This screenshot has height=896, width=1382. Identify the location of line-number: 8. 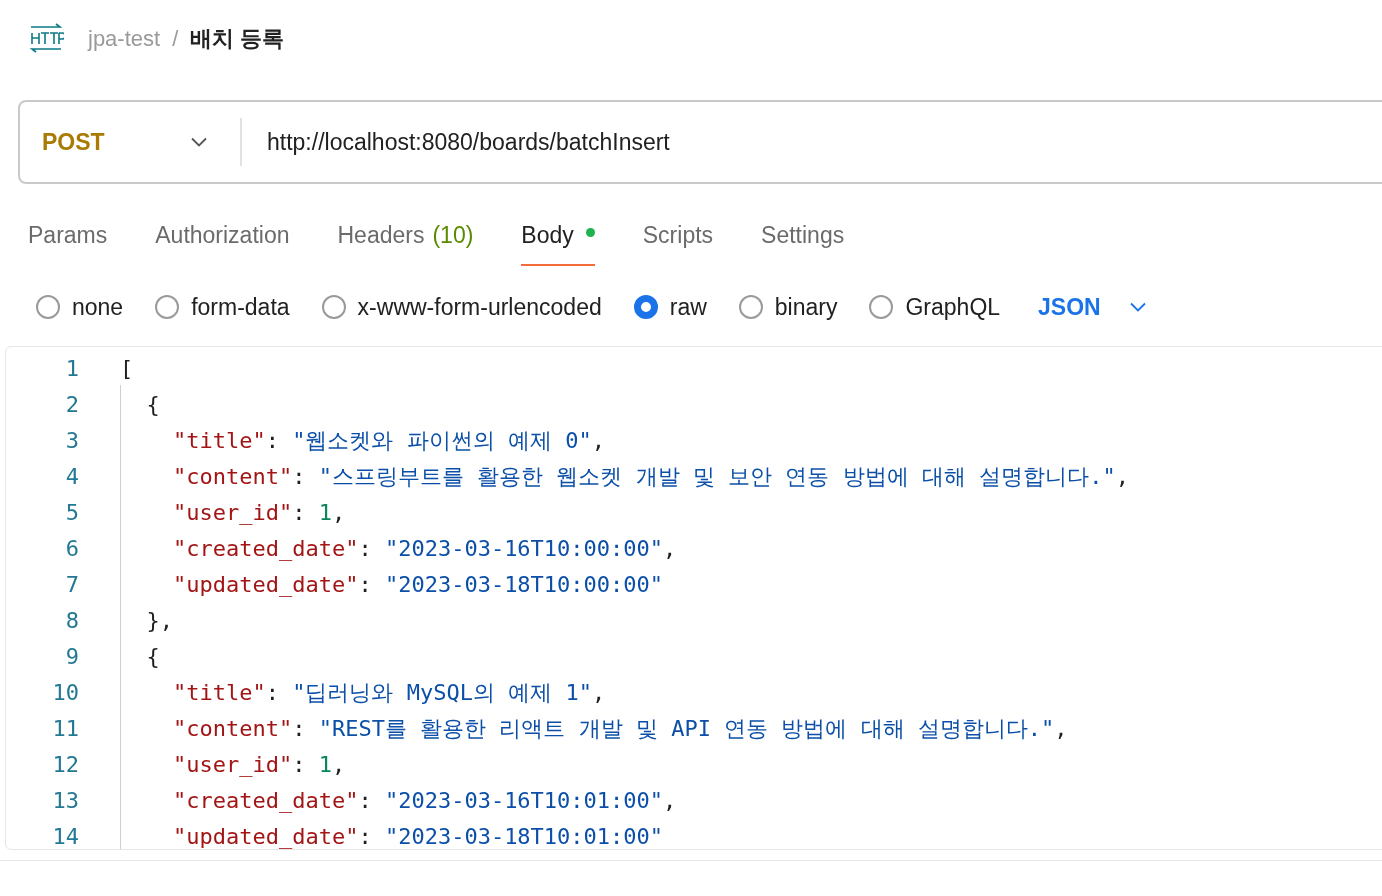
(71, 620).